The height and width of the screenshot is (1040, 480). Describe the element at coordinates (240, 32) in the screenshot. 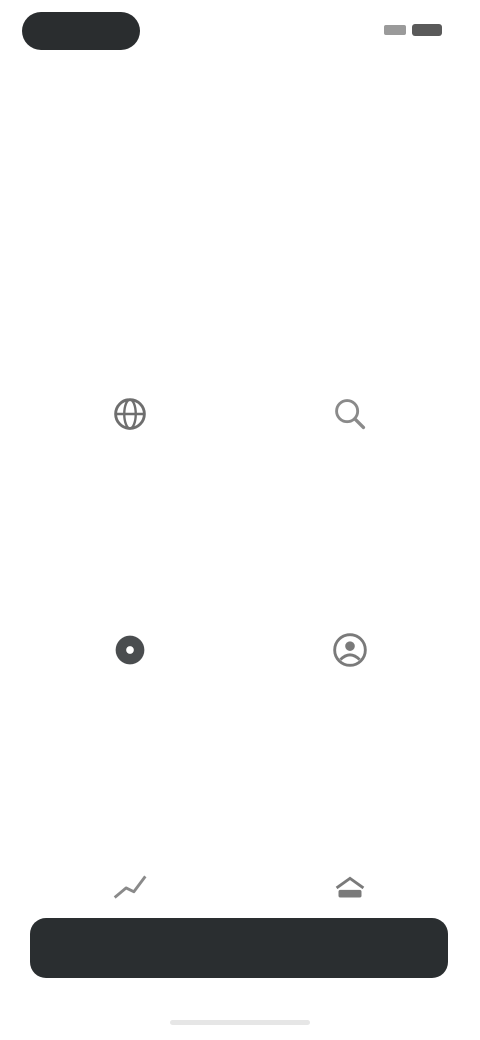

I see `status-bar` at that location.